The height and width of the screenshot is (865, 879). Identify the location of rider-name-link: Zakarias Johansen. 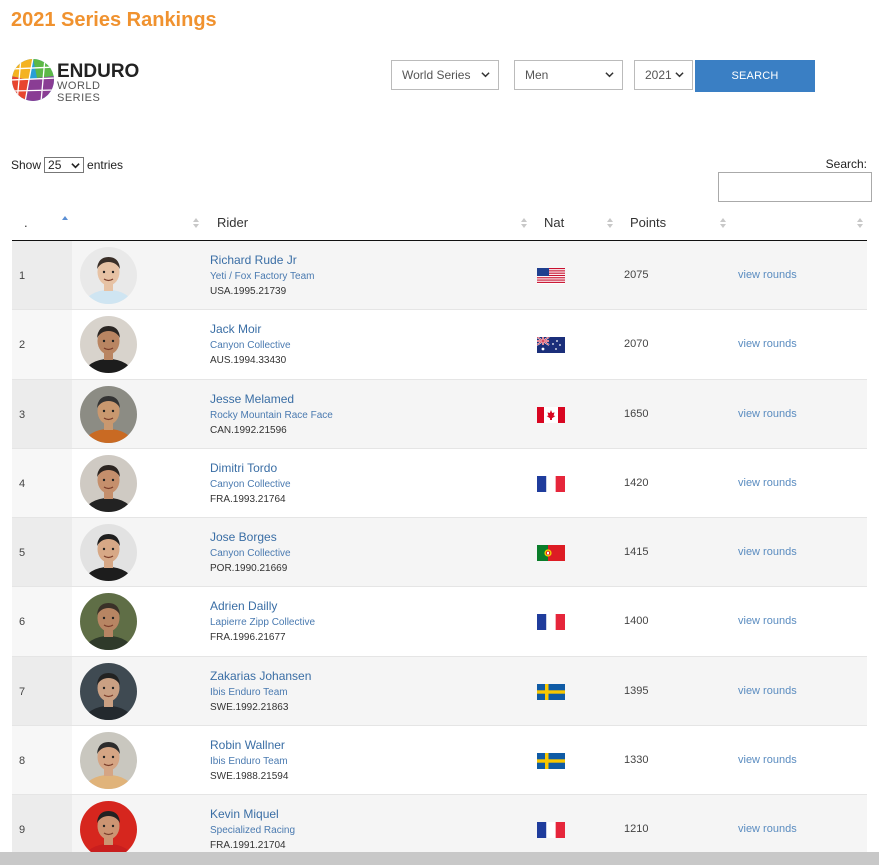
(260, 676).